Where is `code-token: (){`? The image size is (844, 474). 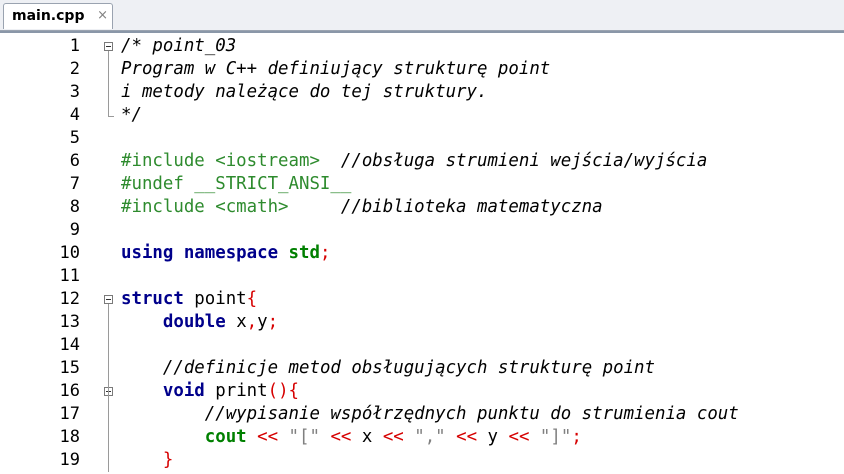
code-token: (){ is located at coordinates (283, 391).